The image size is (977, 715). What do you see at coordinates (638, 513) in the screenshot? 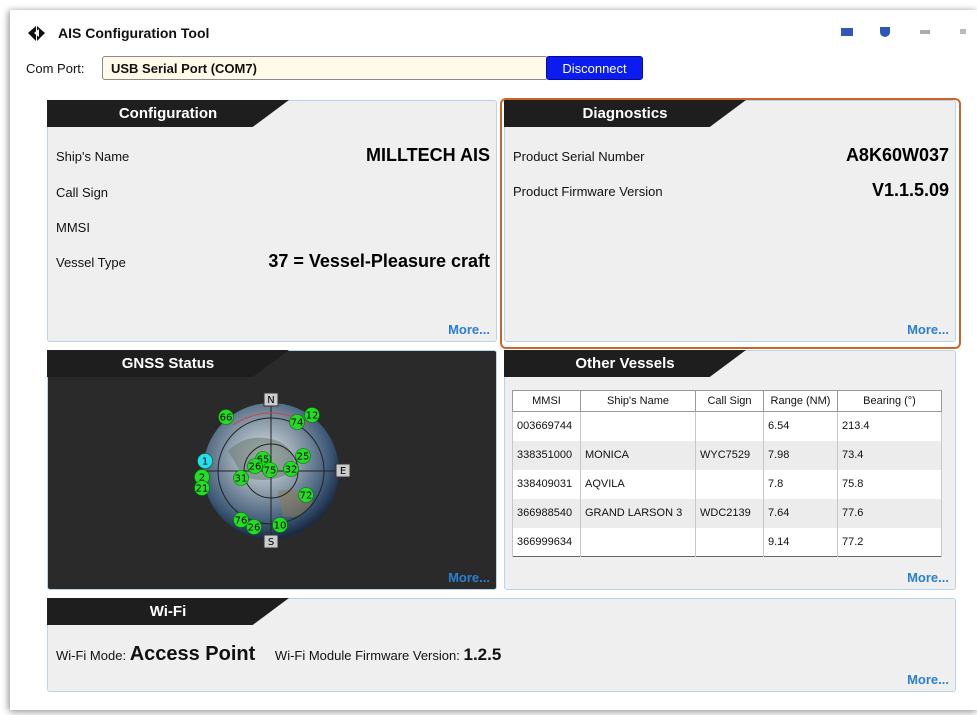
I see `cell-ships-name: GRAND LARSON 3` at bounding box center [638, 513].